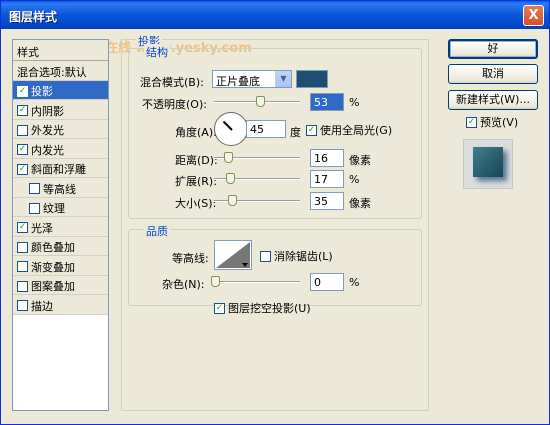 This screenshot has width=550, height=425. I want to click on style-item-10: 图案叠加, so click(60, 285).